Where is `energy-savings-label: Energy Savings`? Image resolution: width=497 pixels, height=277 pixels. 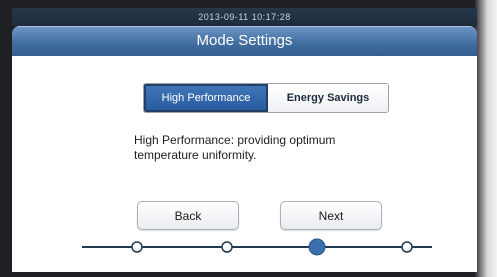 energy-savings-label: Energy Savings is located at coordinates (328, 98).